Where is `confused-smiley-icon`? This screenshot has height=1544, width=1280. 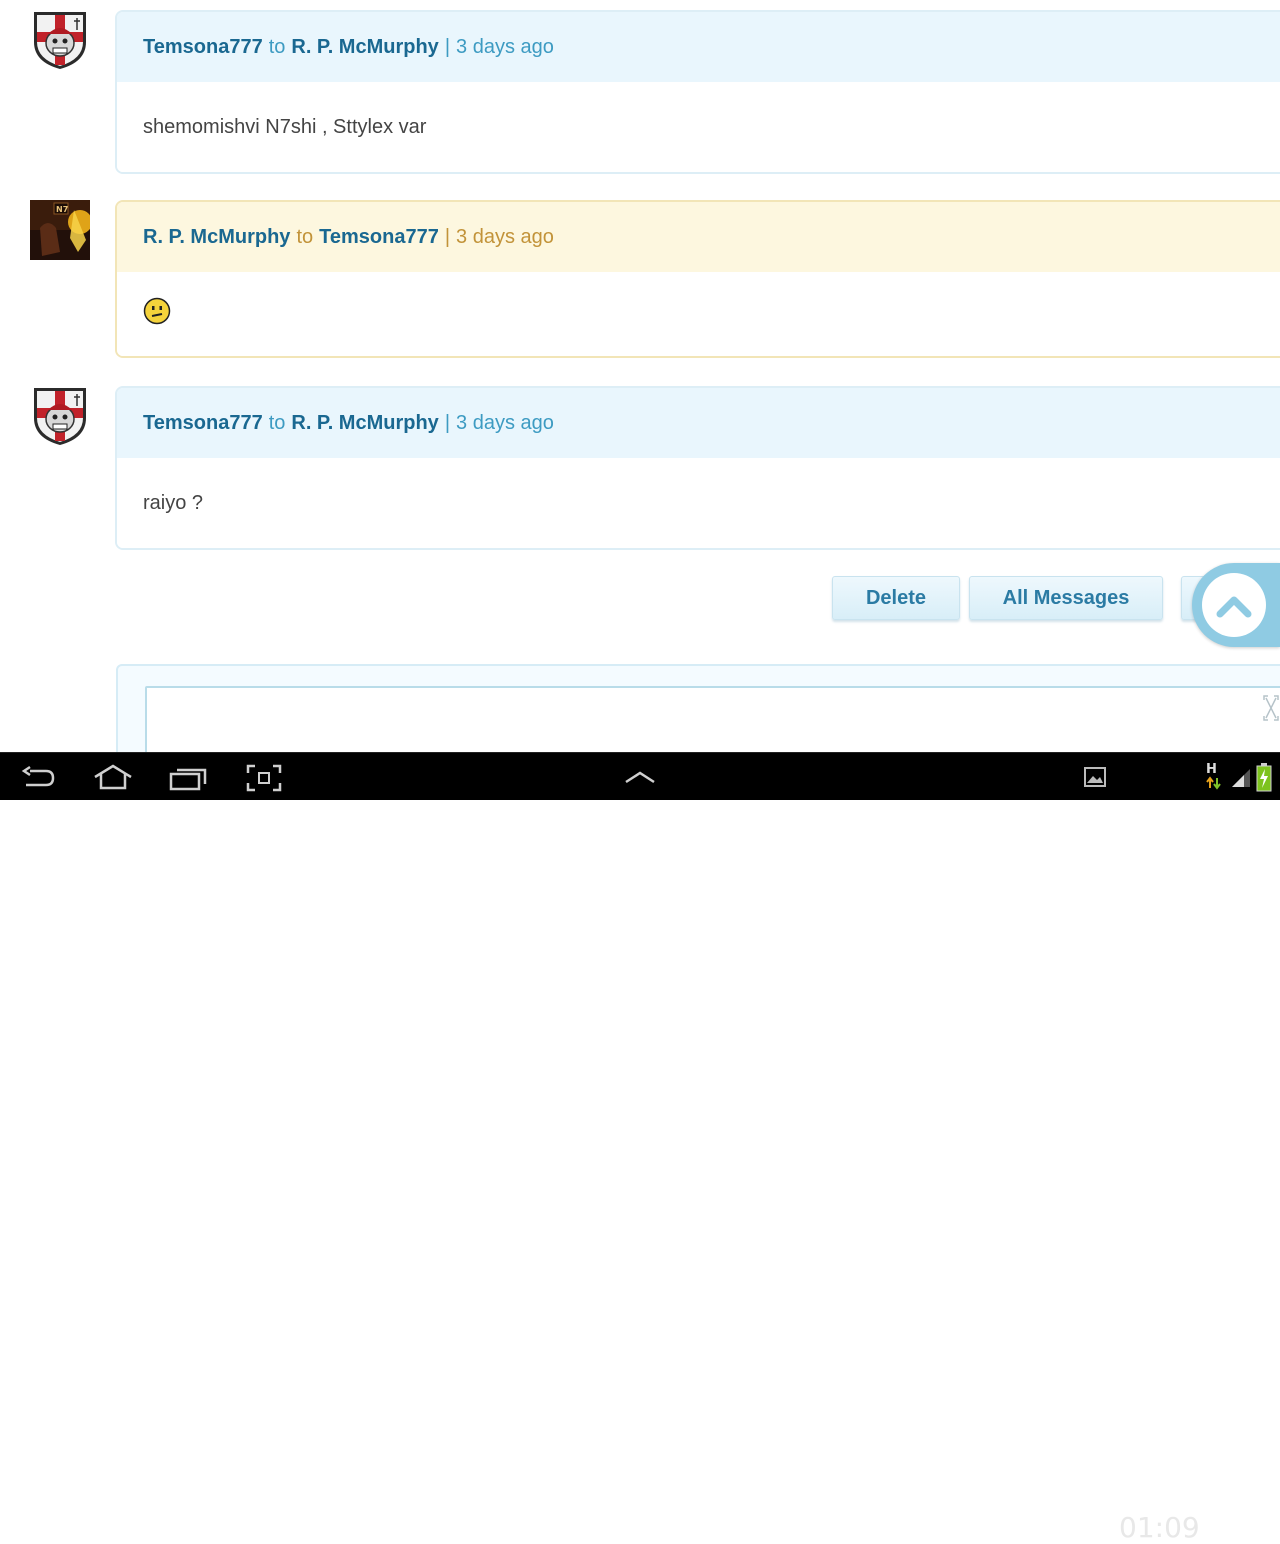
confused-smiley-icon is located at coordinates (157, 314).